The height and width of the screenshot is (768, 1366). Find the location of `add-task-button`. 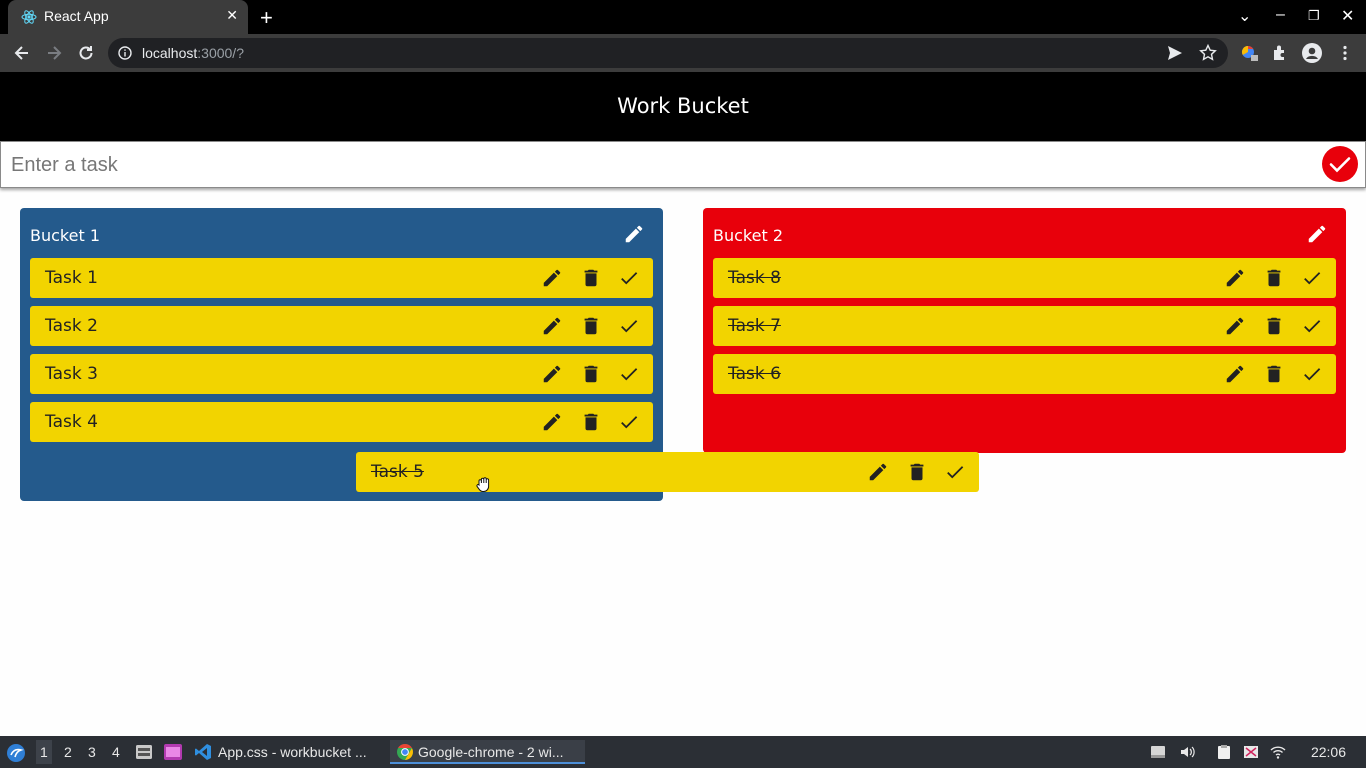

add-task-button is located at coordinates (1340, 164).